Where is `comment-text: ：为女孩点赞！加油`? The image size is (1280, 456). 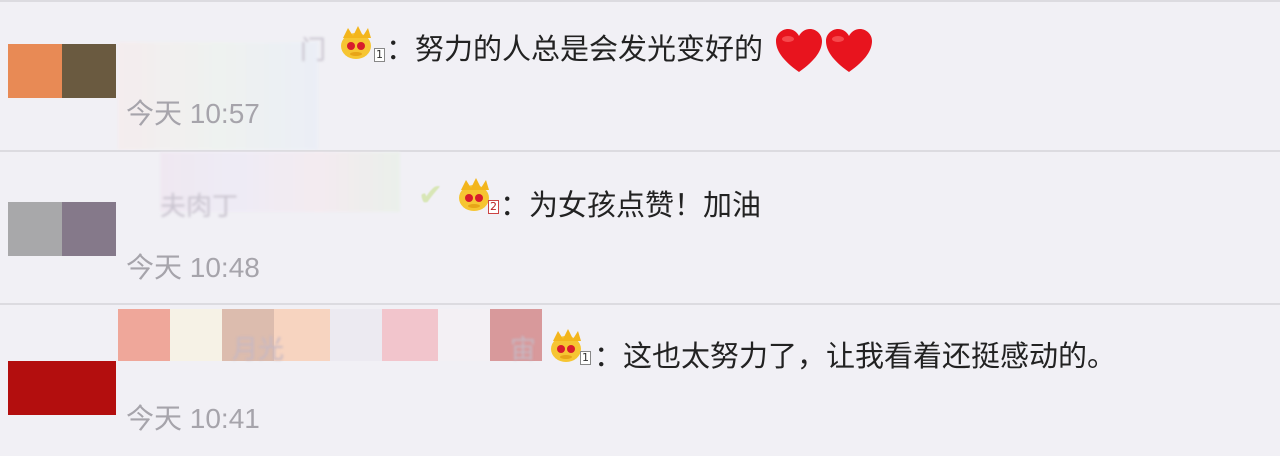
comment-text: ：为女孩点赞！加油 is located at coordinates (631, 205).